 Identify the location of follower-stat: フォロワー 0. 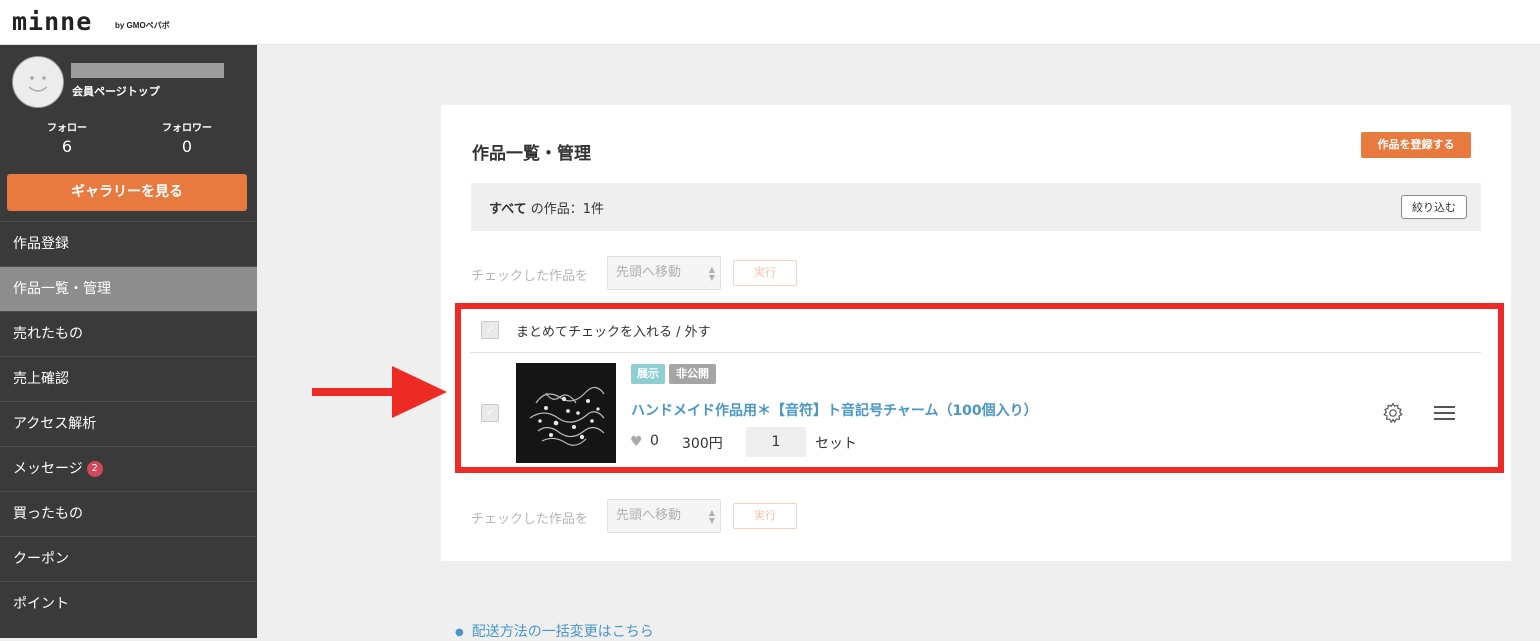
(187, 137).